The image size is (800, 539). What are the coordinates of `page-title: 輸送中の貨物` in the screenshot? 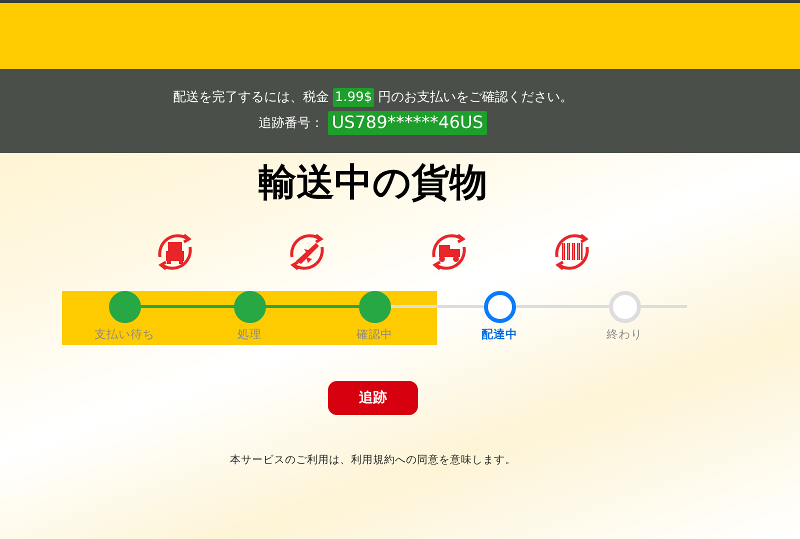 It's located at (373, 182).